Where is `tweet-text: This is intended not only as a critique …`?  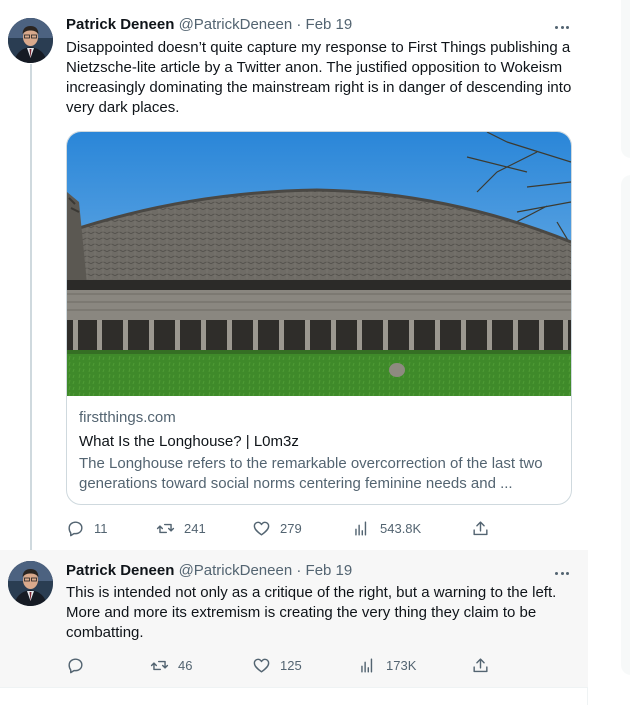 tweet-text: This is intended not only as a critique … is located at coordinates (311, 612).